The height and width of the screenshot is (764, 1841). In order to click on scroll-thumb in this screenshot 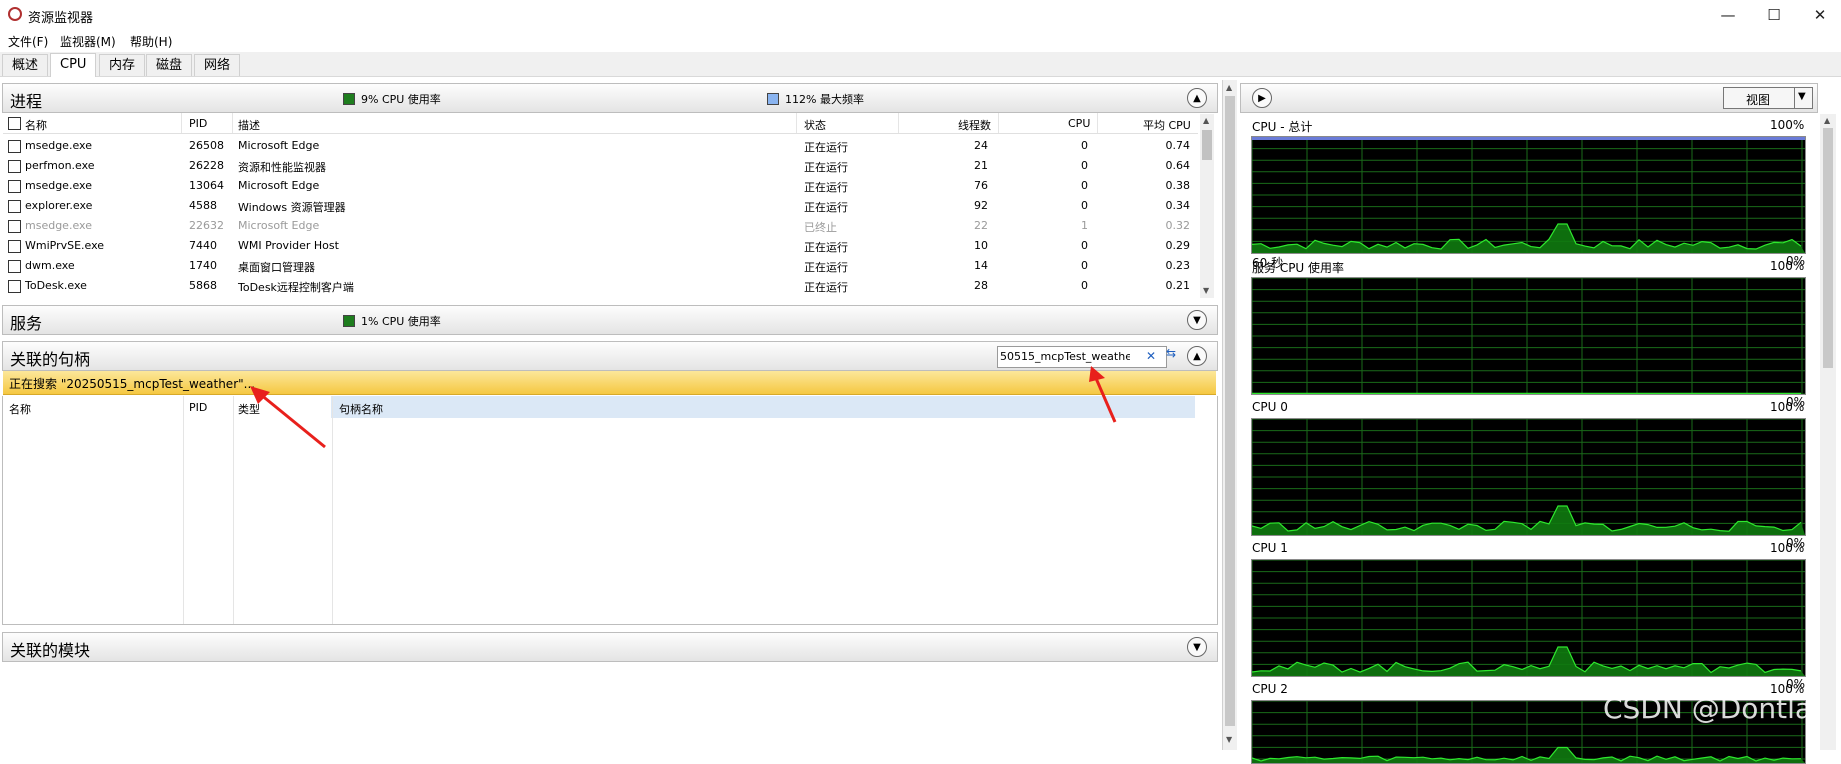, I will do `click(1207, 145)`.